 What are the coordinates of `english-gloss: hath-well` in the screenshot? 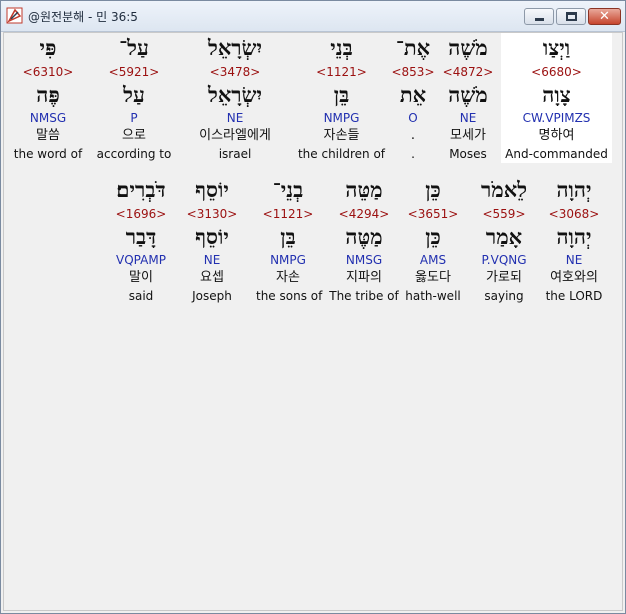 It's located at (433, 296).